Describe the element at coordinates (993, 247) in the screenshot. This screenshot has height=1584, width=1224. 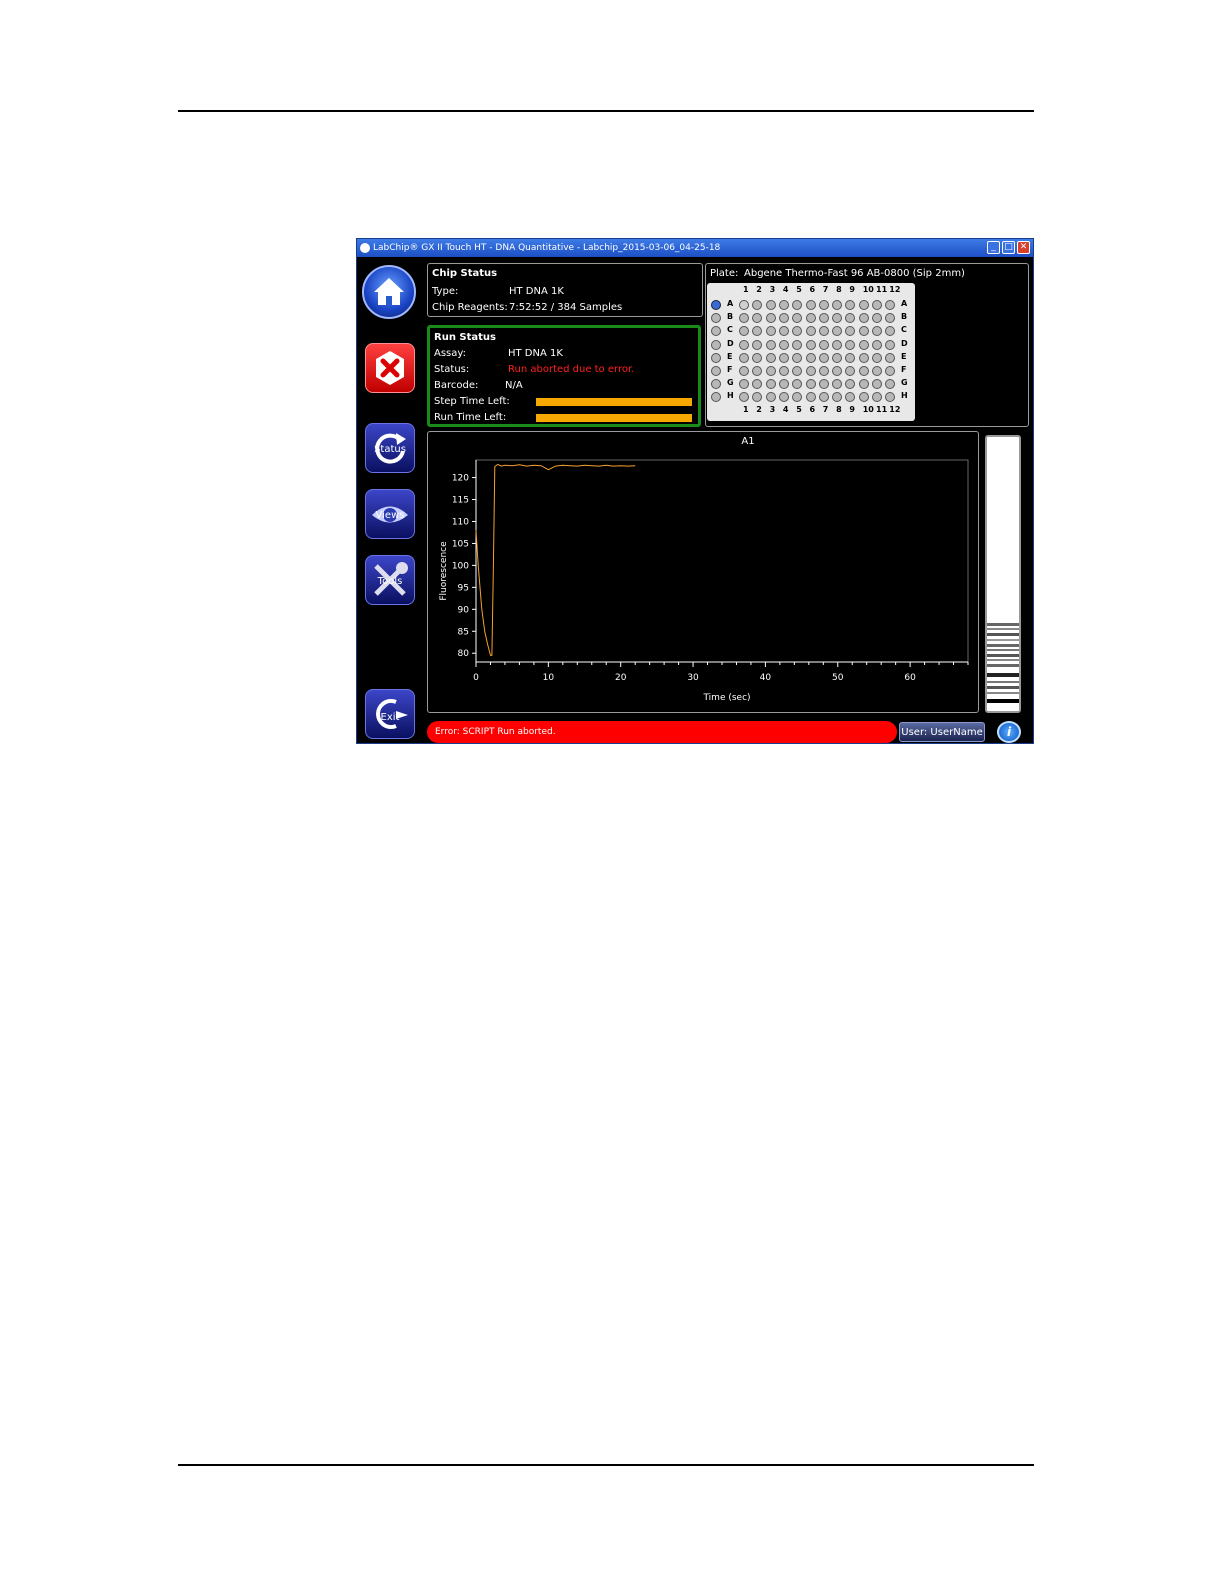
I see `minimize-button: _` at that location.